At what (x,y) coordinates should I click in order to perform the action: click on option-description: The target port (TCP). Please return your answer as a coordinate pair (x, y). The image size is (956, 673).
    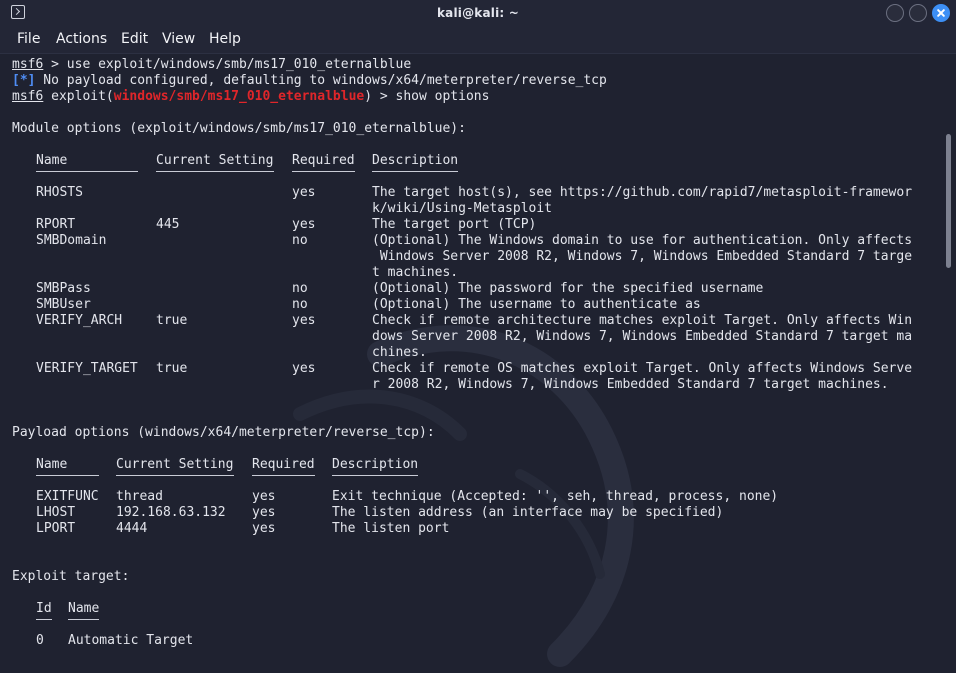
    Looking at the image, I should click on (454, 224).